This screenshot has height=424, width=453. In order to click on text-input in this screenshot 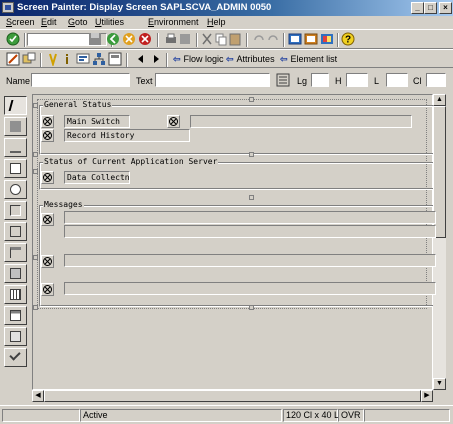, I will do `click(212, 80)`.